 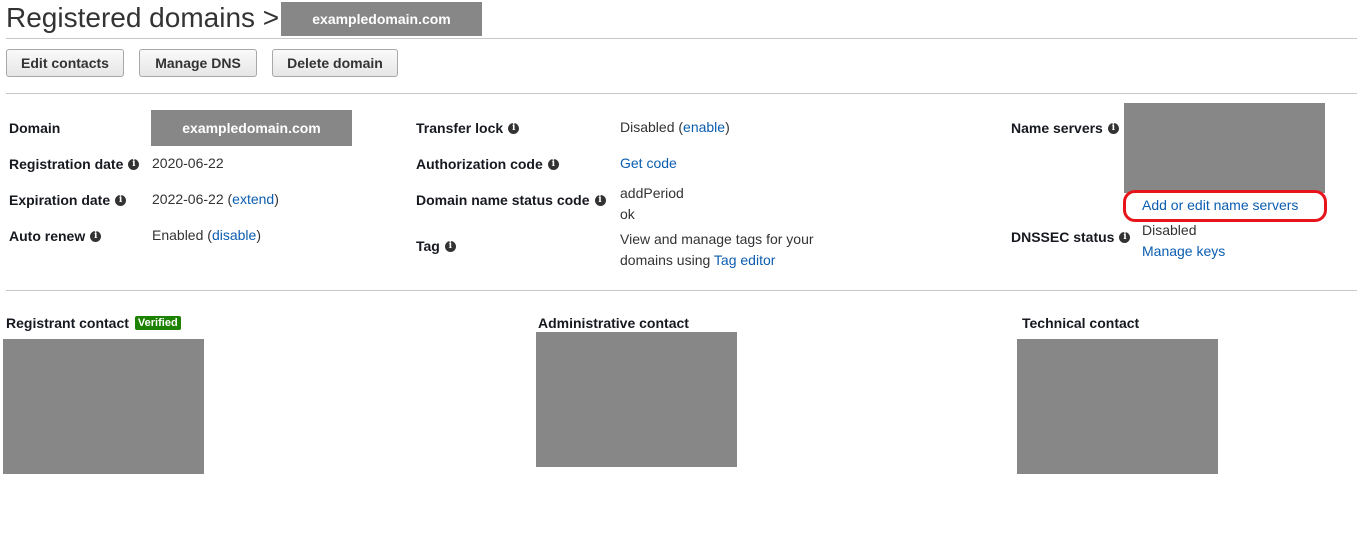 I want to click on tag-editor-link: Tag editor, so click(x=744, y=260).